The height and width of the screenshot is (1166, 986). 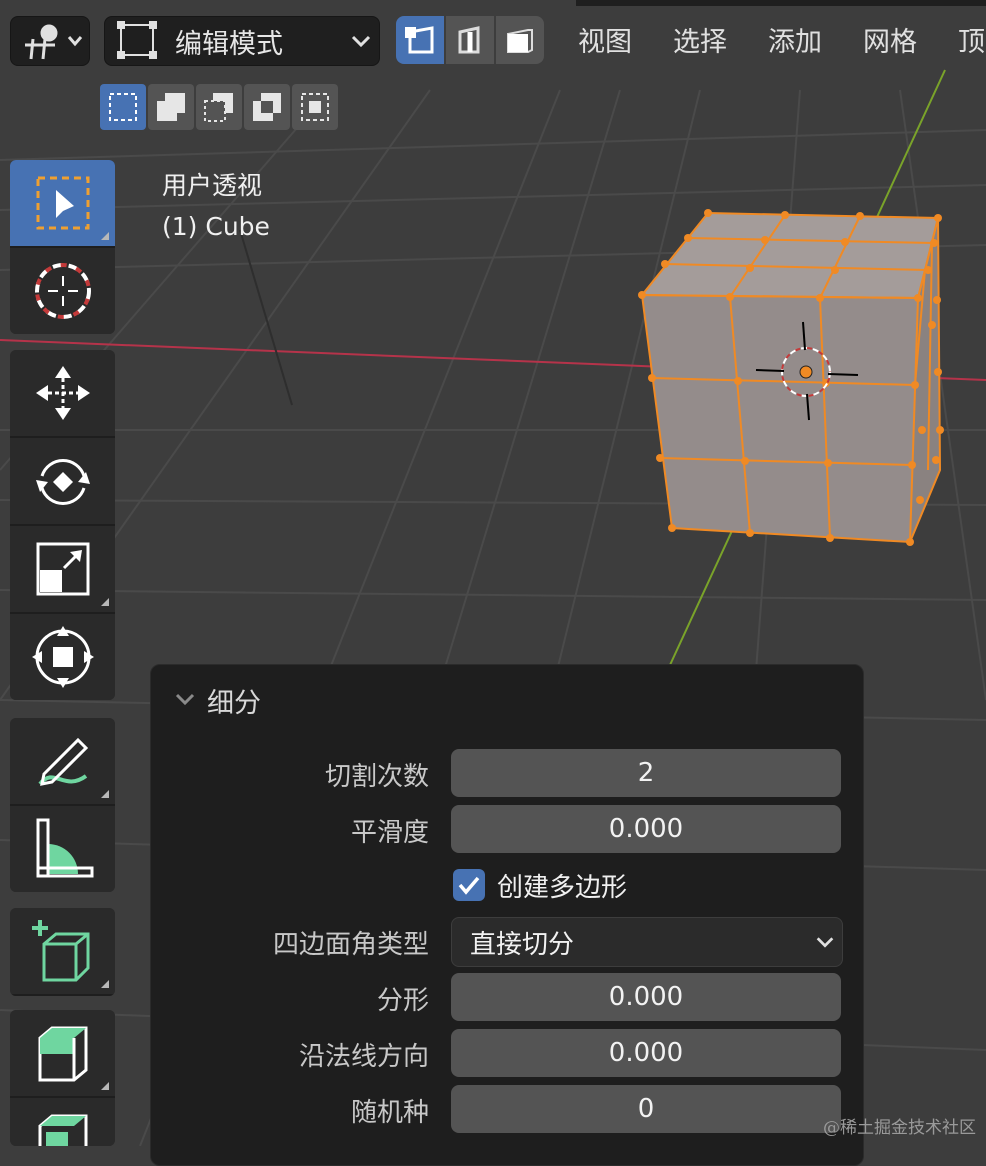 I want to click on vertex-mode-icon, so click(x=419, y=40).